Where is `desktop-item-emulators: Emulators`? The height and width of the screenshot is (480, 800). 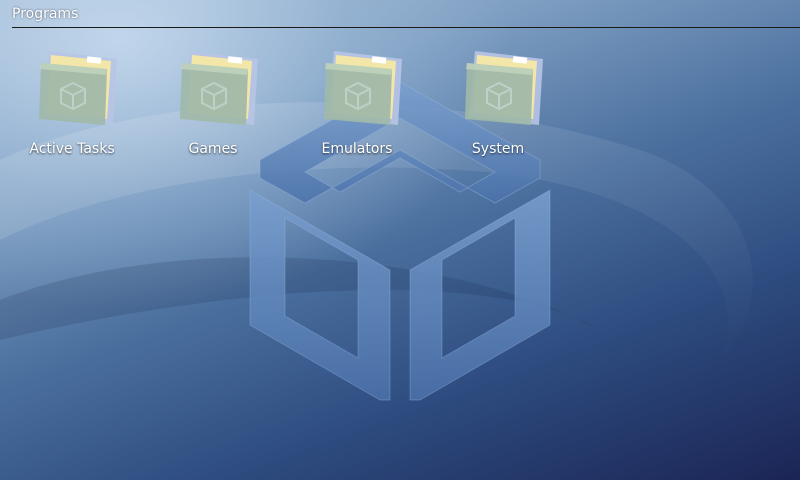
desktop-item-emulators: Emulators is located at coordinates (357, 105).